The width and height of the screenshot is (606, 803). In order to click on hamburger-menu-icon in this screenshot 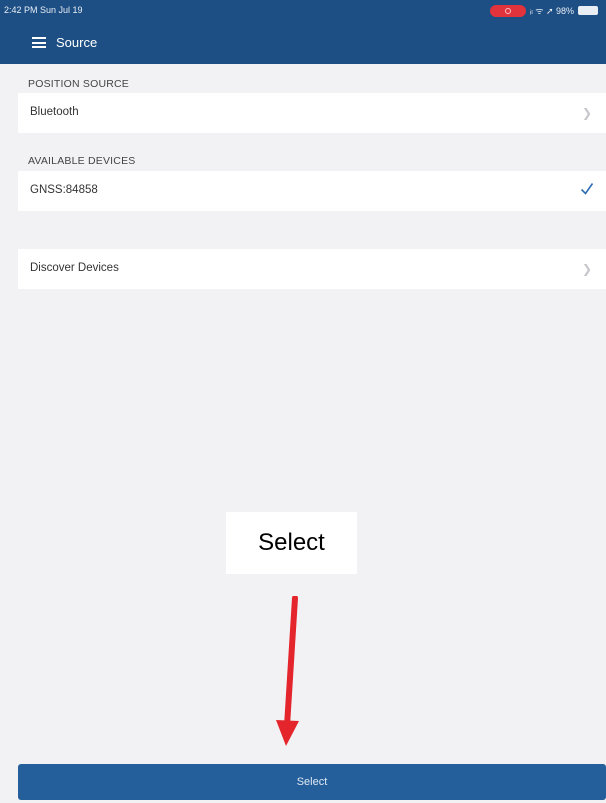, I will do `click(39, 42)`.